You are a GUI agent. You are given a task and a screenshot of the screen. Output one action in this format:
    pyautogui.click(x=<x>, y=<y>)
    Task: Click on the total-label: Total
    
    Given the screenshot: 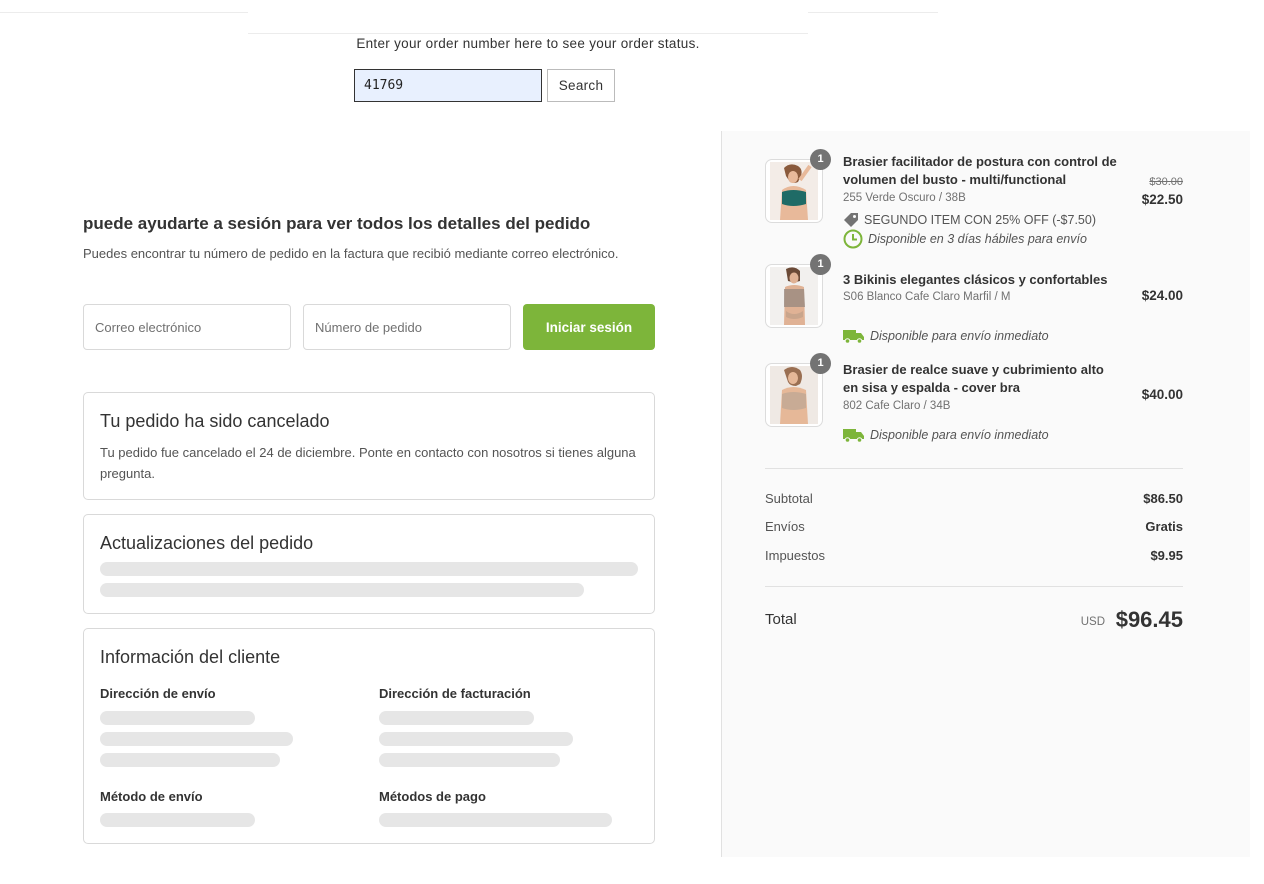 What is the action you would take?
    pyautogui.click(x=781, y=619)
    